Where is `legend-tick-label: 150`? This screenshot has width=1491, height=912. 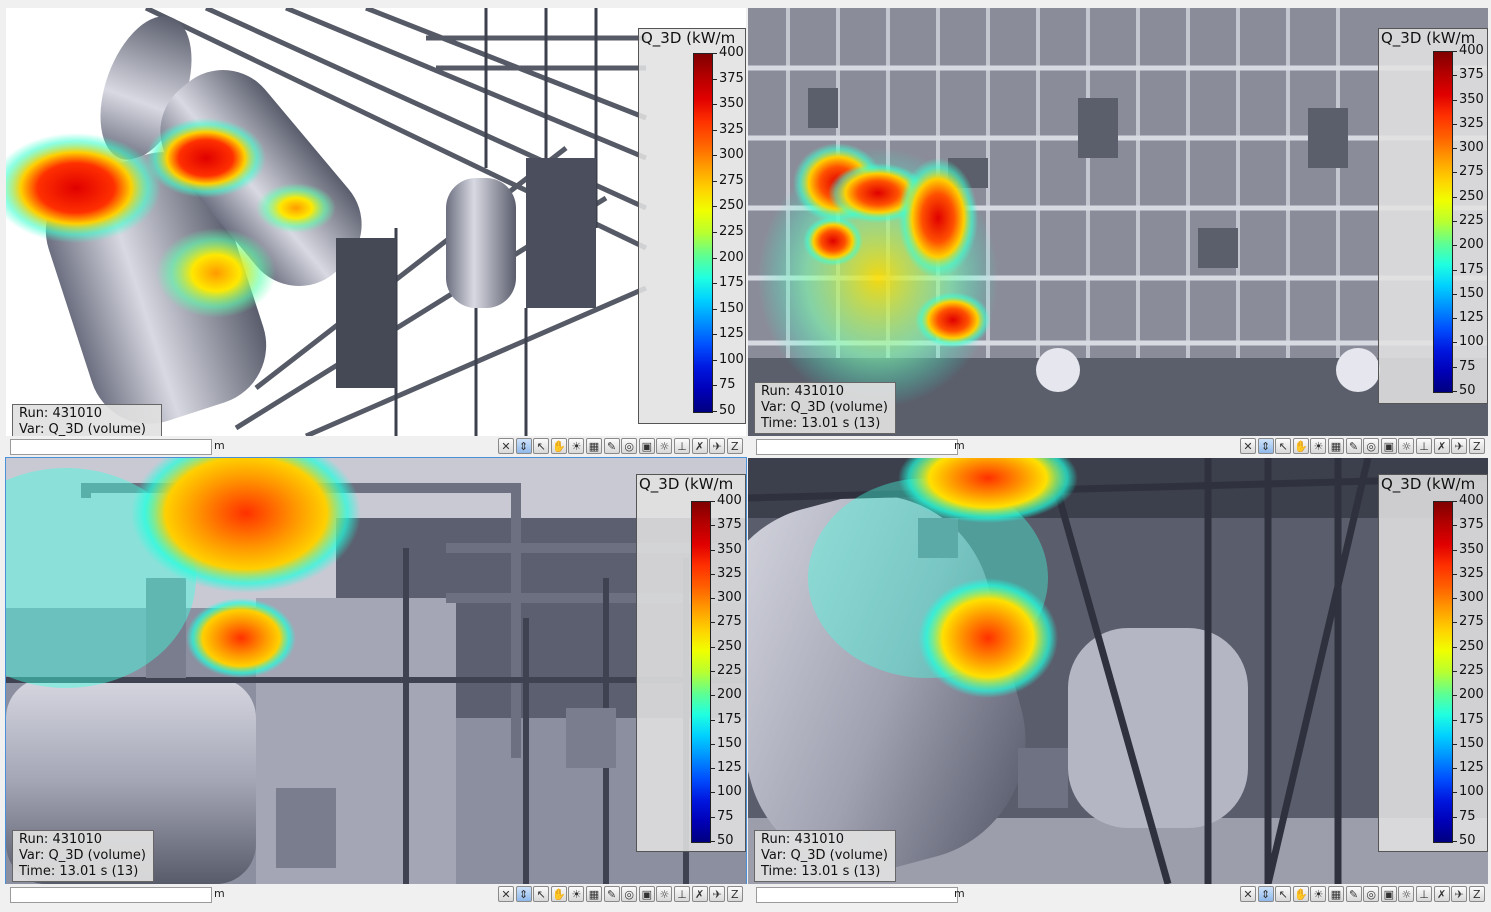
legend-tick-label: 150 is located at coordinates (729, 743).